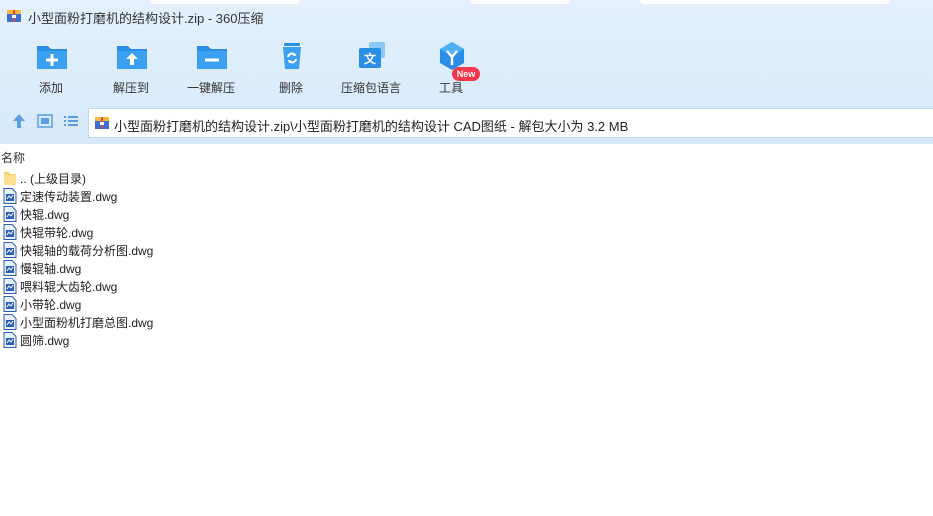  I want to click on list-item: 快辊轴的载荷分析图.dwg, so click(150, 250).